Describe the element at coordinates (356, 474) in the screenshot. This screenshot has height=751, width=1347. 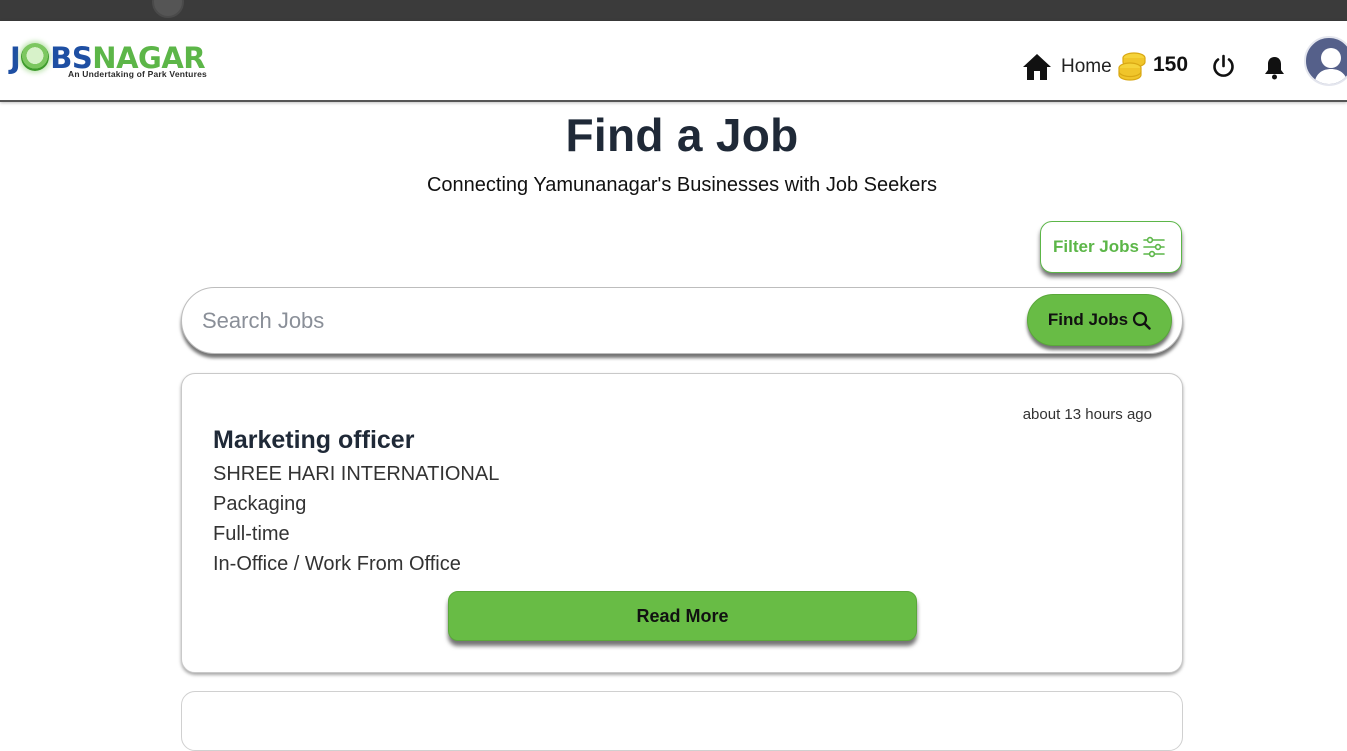
I see `job-company: SHREE HARI INTERNATIONAL` at that location.